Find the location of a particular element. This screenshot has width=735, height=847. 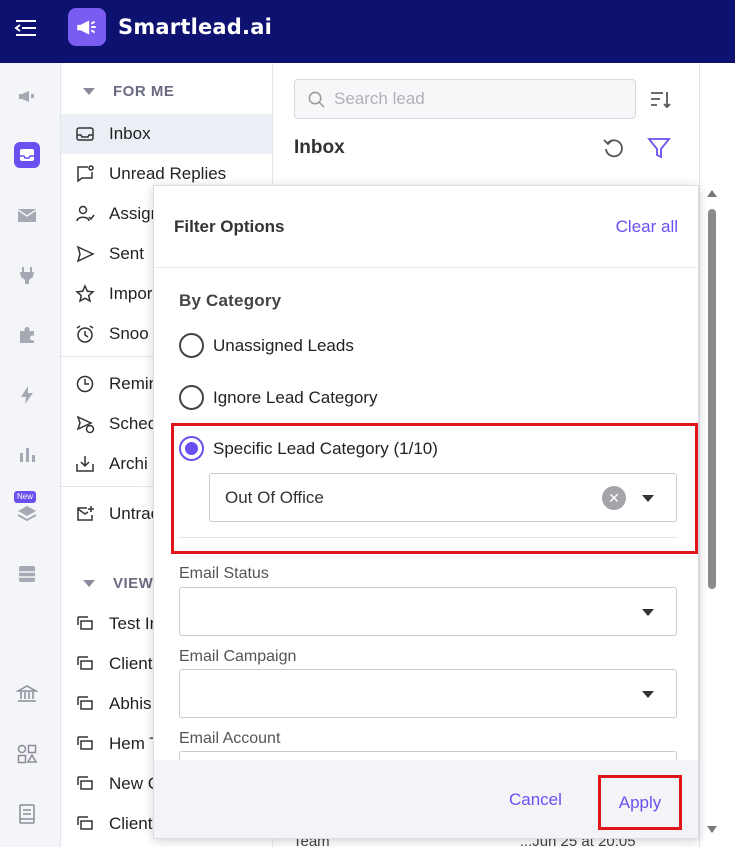

search-icon is located at coordinates (316, 99).